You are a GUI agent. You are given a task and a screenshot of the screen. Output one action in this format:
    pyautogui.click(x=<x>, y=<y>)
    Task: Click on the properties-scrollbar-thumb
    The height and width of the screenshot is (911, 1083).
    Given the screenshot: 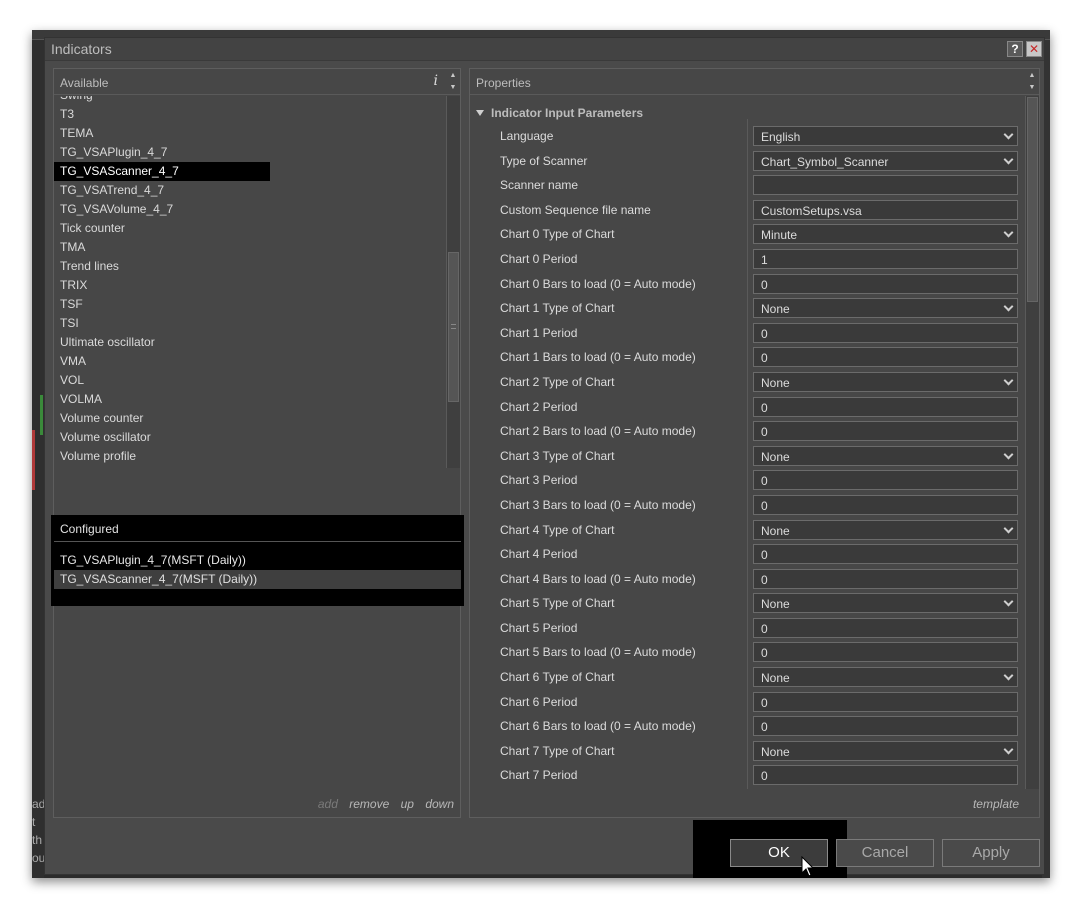 What is the action you would take?
    pyautogui.click(x=1032, y=199)
    